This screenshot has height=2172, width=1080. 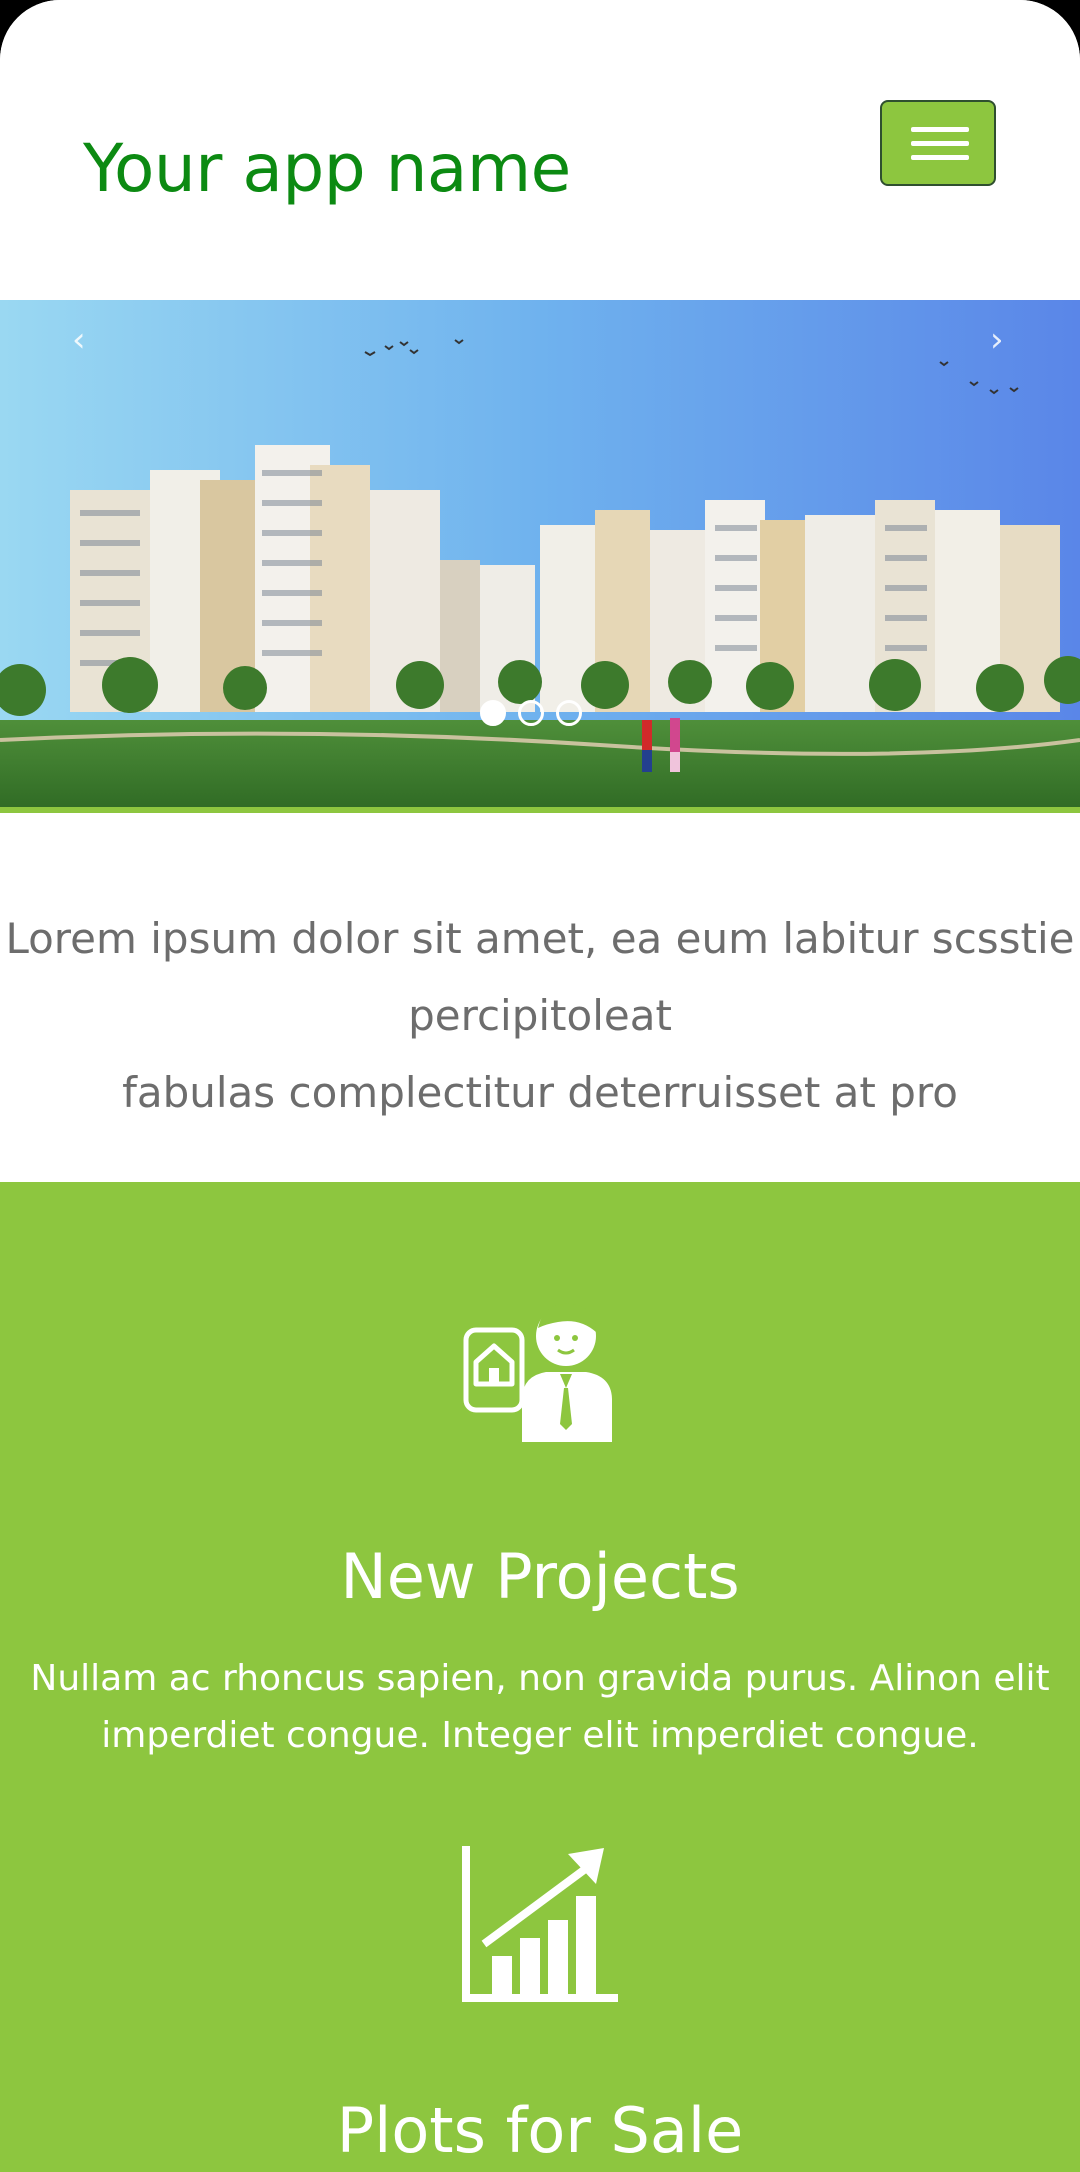 What do you see at coordinates (537, 1372) in the screenshot?
I see `agent-with-house-icon` at bounding box center [537, 1372].